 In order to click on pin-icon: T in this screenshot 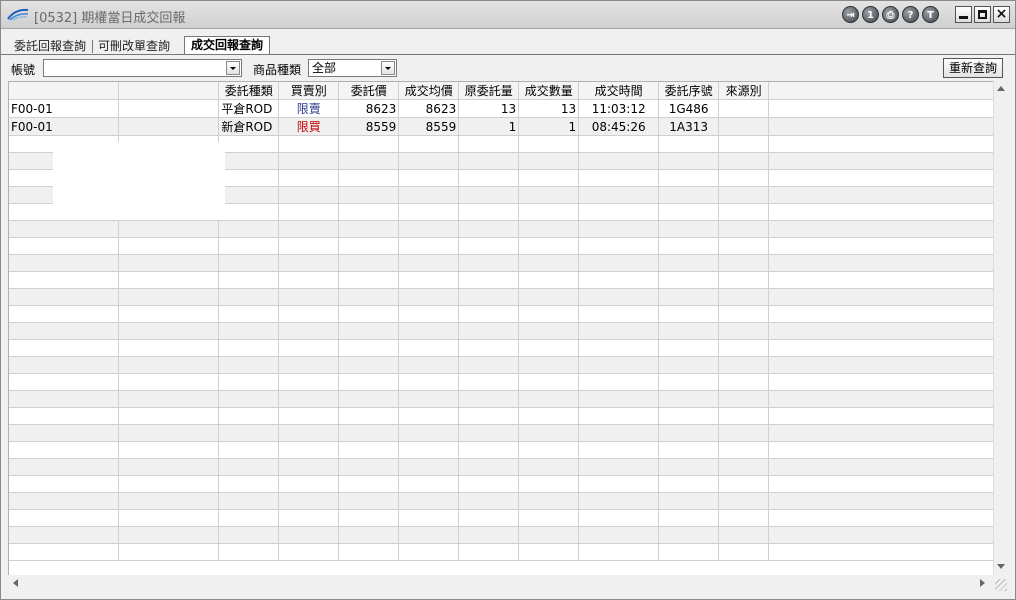, I will do `click(930, 14)`.